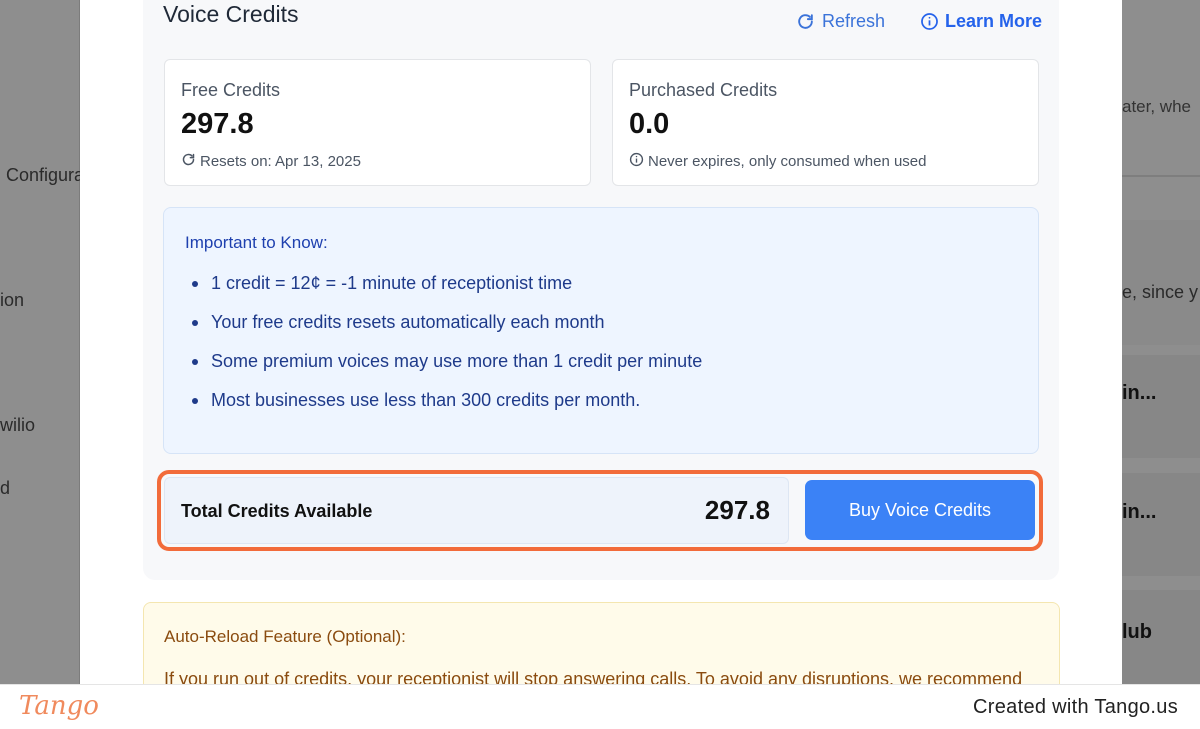 This screenshot has height=729, width=1200. What do you see at coordinates (12, 300) in the screenshot?
I see `background-text: ion` at bounding box center [12, 300].